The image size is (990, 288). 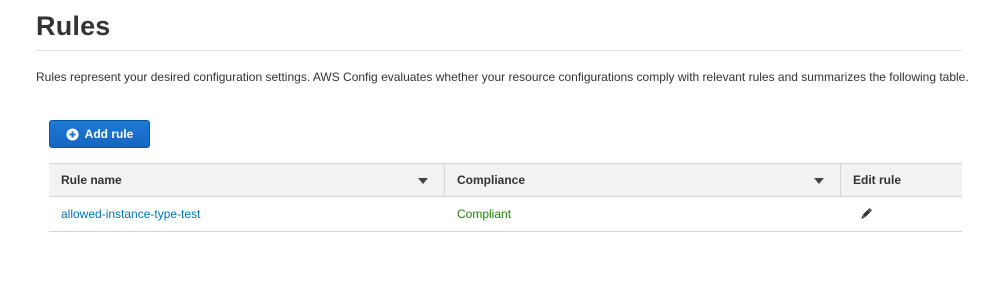 I want to click on pencil-icon, so click(x=866, y=214).